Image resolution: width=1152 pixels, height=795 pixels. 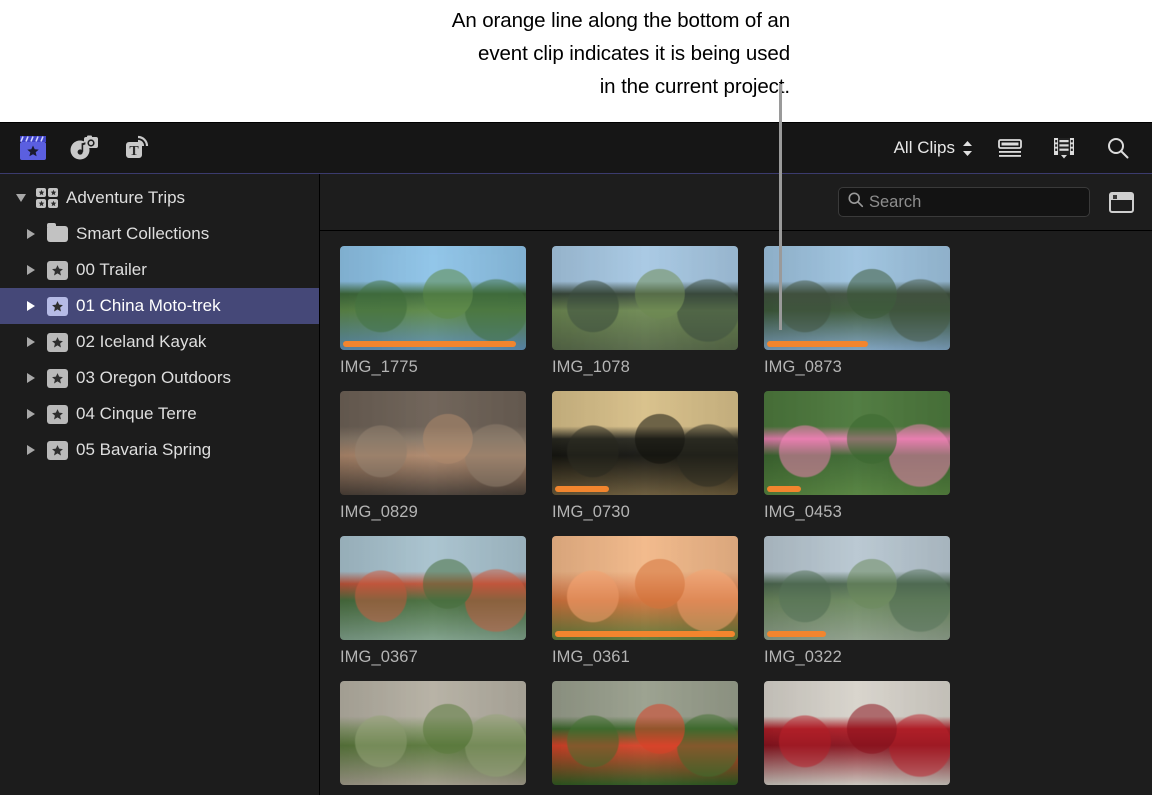 I want to click on libraries-icon, so click(x=33, y=148).